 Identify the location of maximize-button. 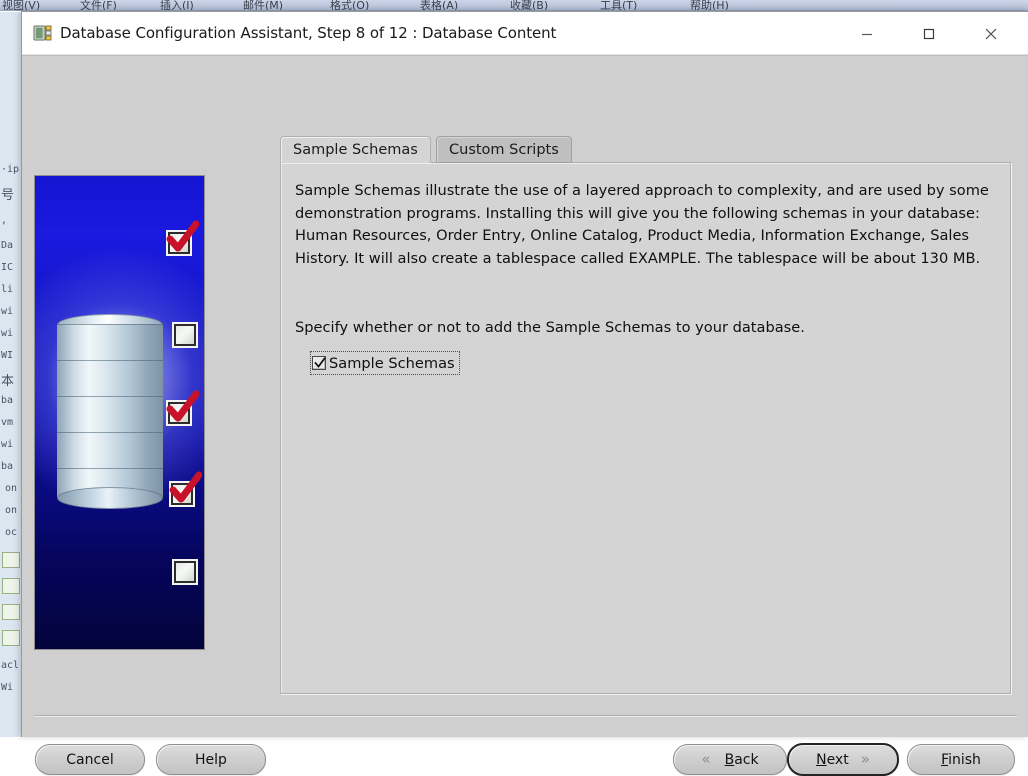
(929, 33).